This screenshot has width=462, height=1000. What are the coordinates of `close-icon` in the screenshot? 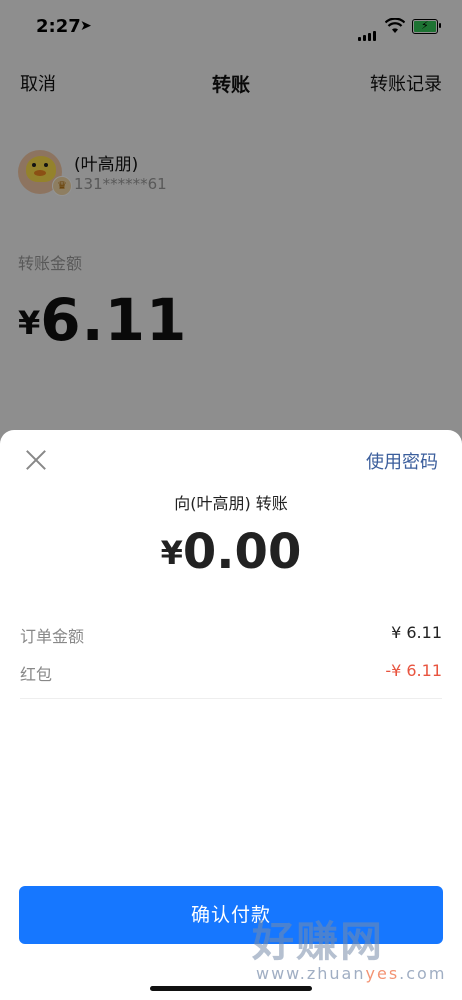 It's located at (36, 460).